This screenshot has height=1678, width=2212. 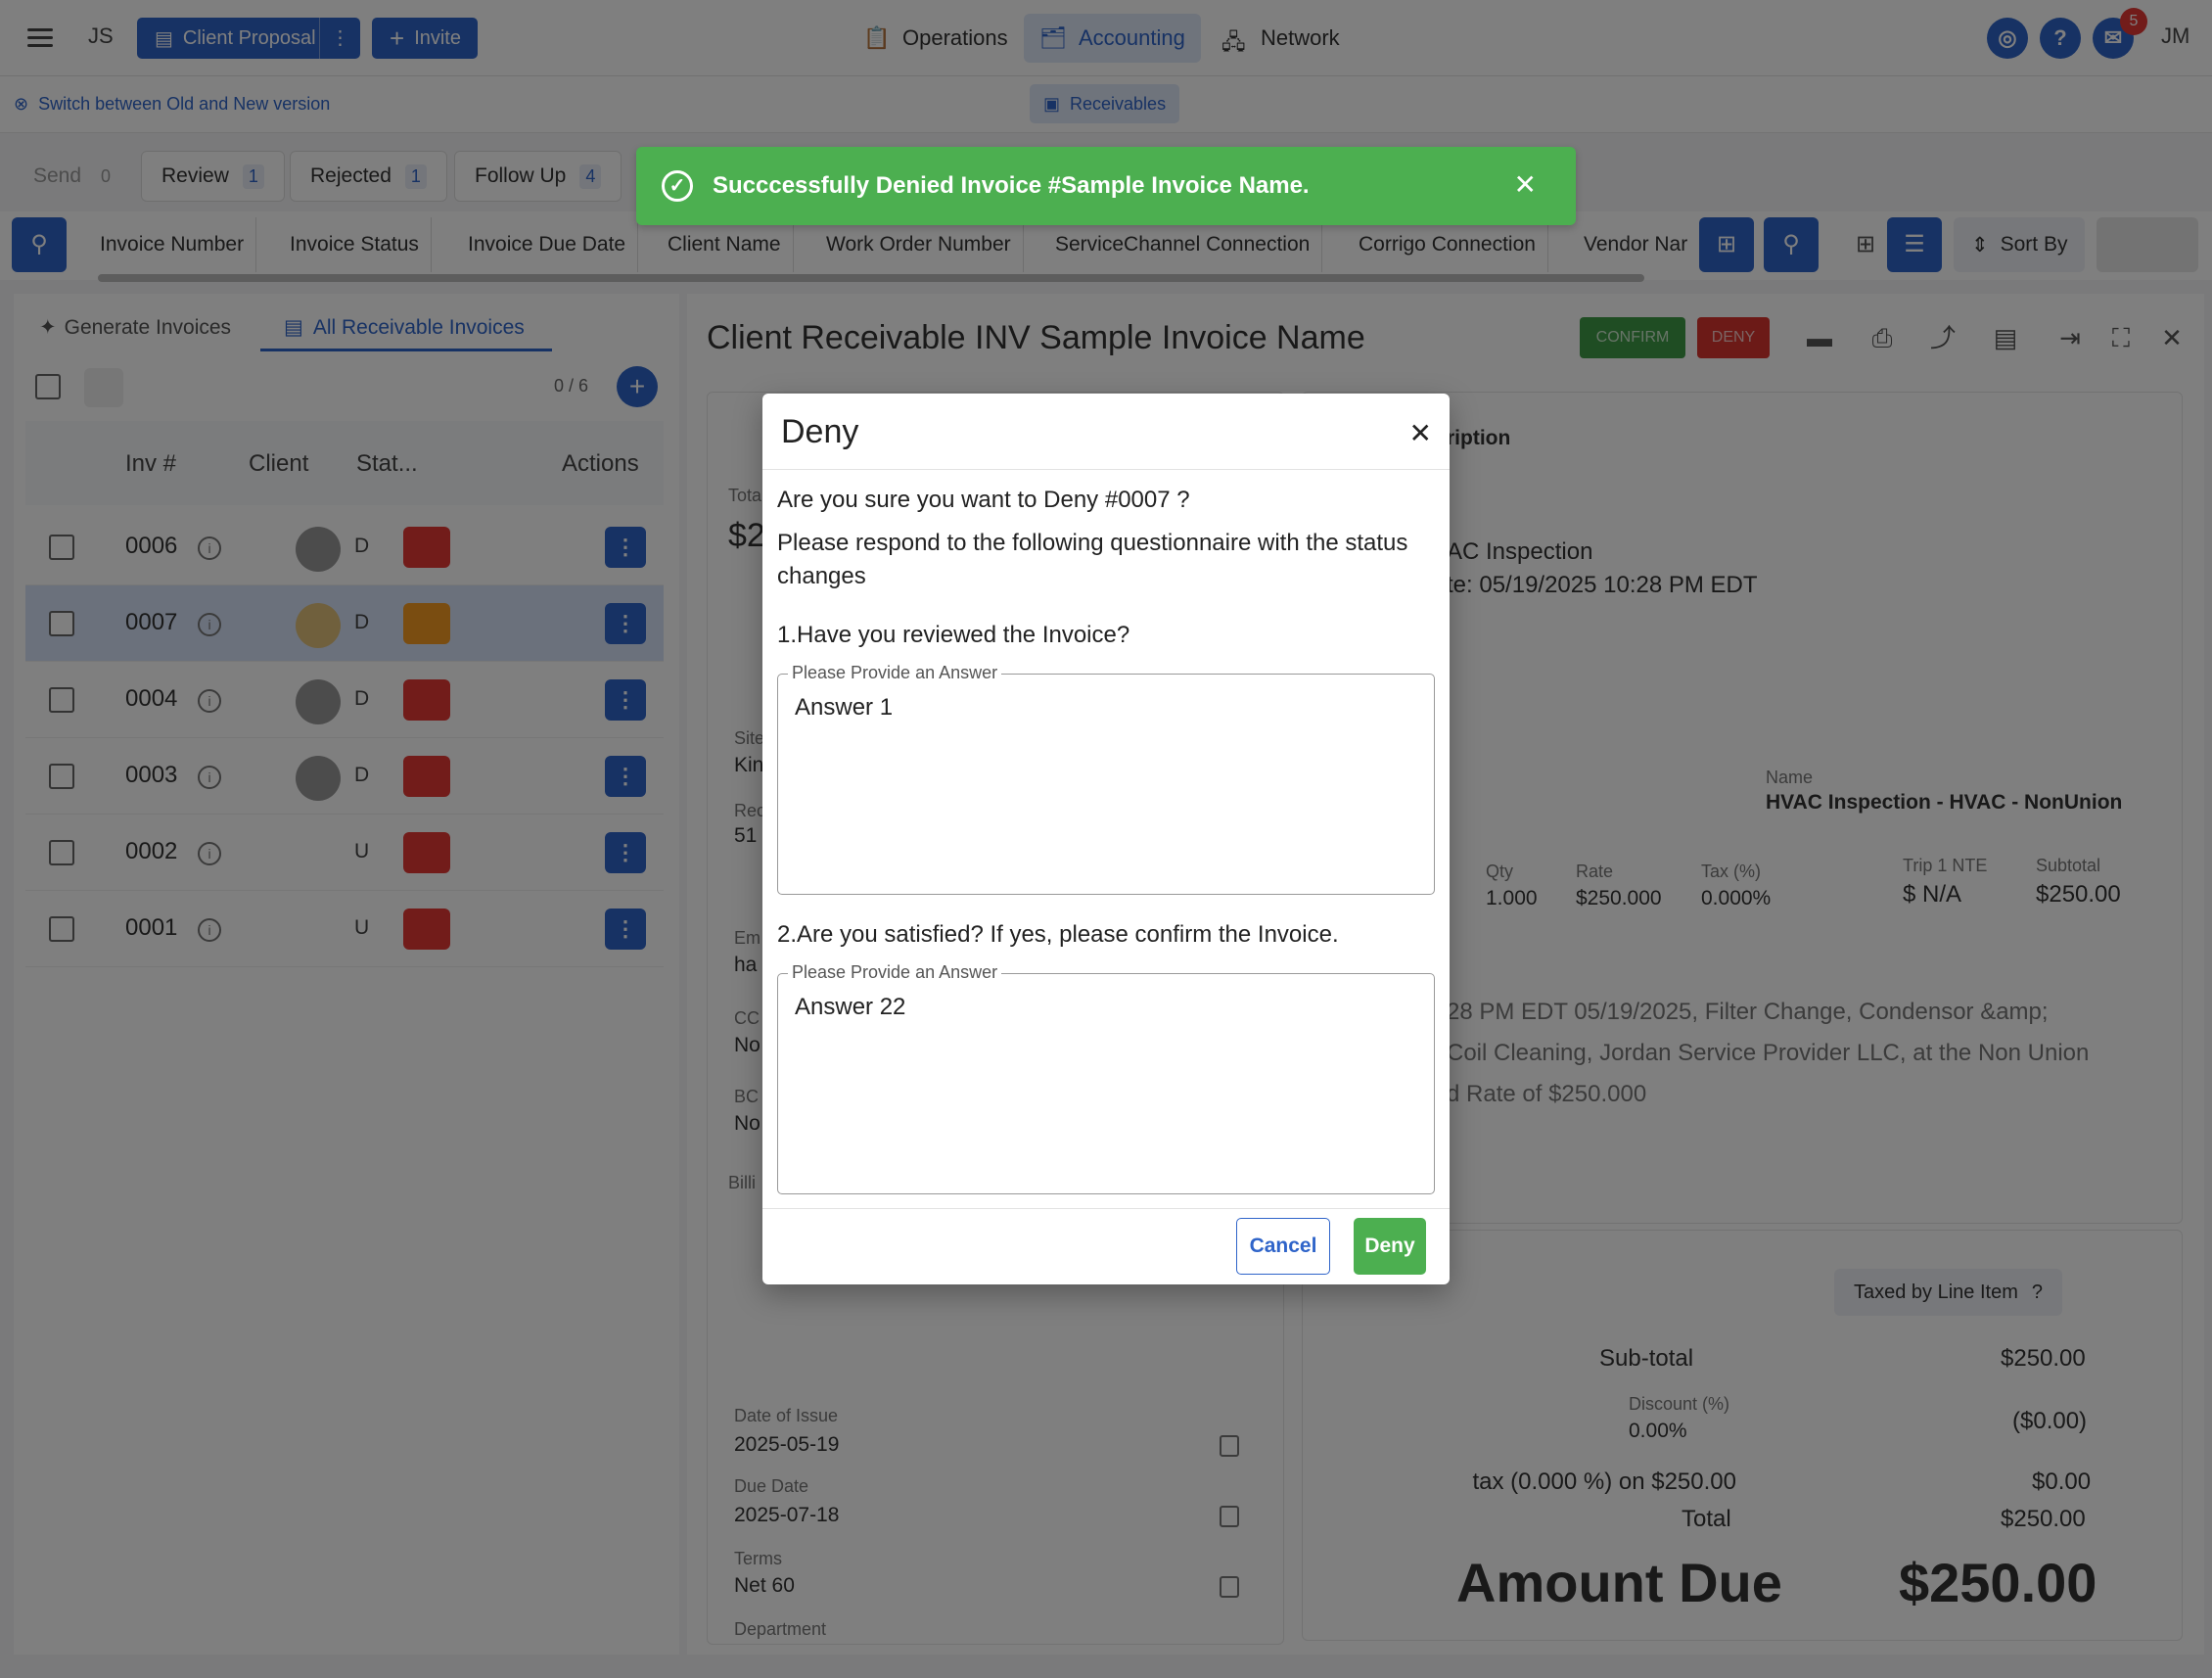 What do you see at coordinates (850, 1007) in the screenshot?
I see `answer-2-value: Answer 22` at bounding box center [850, 1007].